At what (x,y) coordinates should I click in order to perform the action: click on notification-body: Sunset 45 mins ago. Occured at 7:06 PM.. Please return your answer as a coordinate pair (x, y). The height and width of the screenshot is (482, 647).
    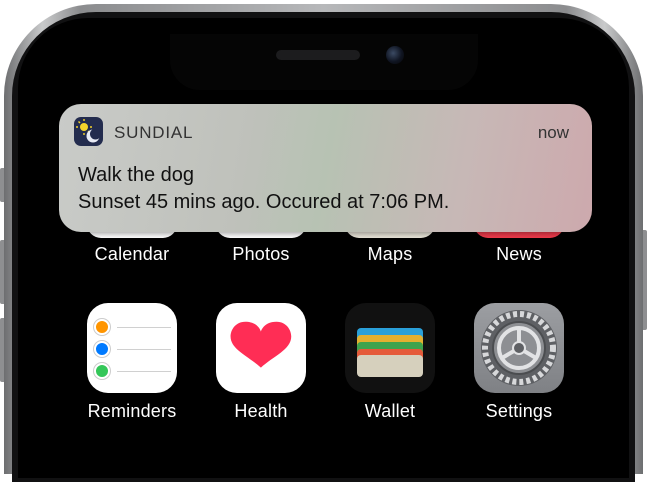
    Looking at the image, I should click on (264, 202).